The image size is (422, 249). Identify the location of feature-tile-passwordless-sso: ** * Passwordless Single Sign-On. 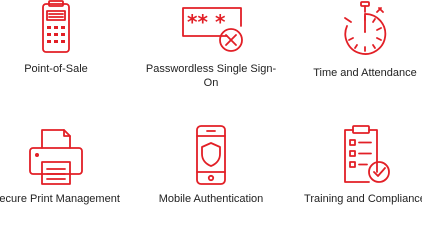
(211, 46).